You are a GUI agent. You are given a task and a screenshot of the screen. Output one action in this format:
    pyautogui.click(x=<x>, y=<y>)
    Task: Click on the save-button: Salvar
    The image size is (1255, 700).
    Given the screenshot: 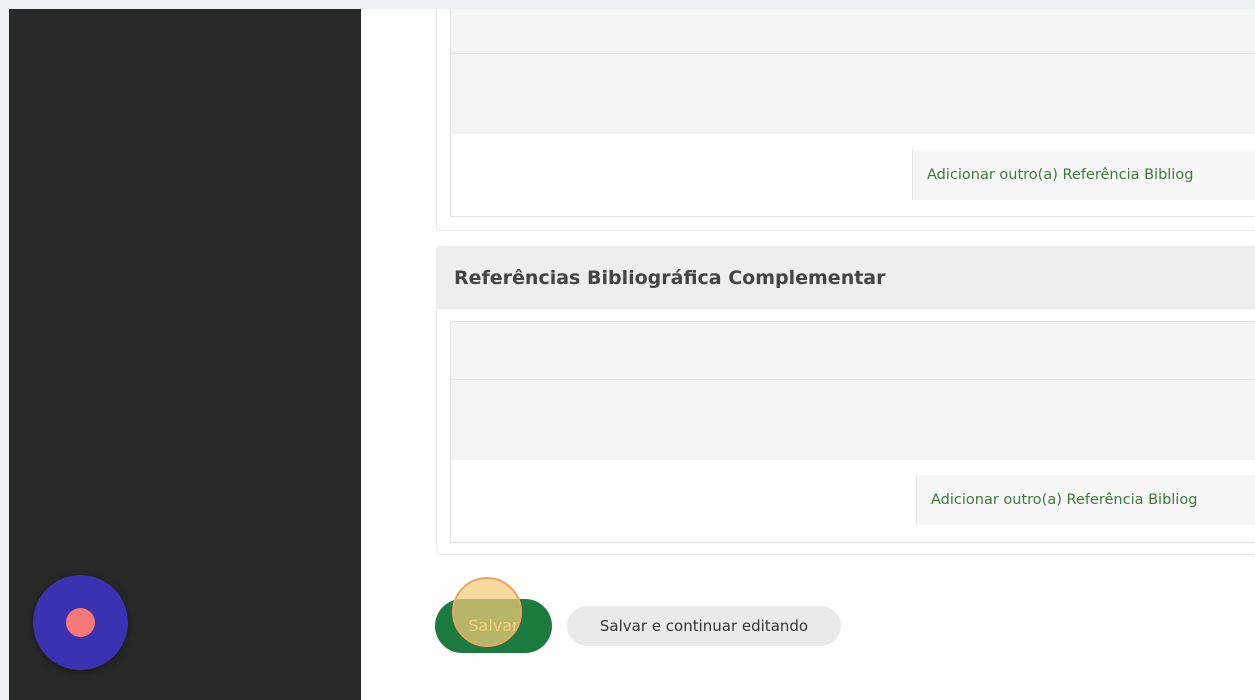 What is the action you would take?
    pyautogui.click(x=493, y=626)
    